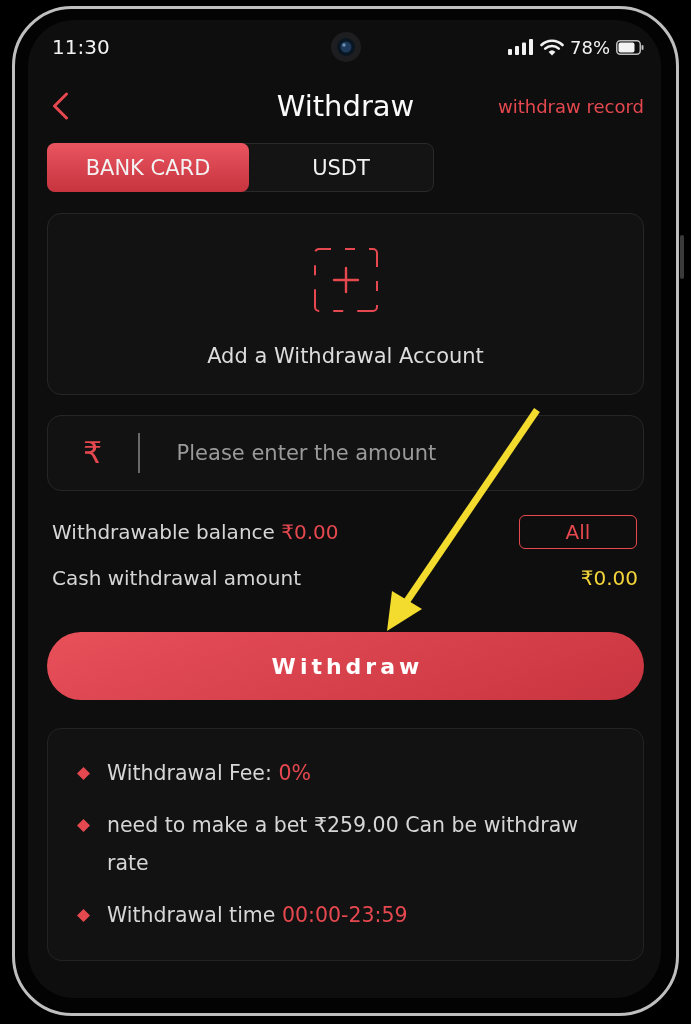  What do you see at coordinates (571, 106) in the screenshot?
I see `withdraw-record-link: withdraw record` at bounding box center [571, 106].